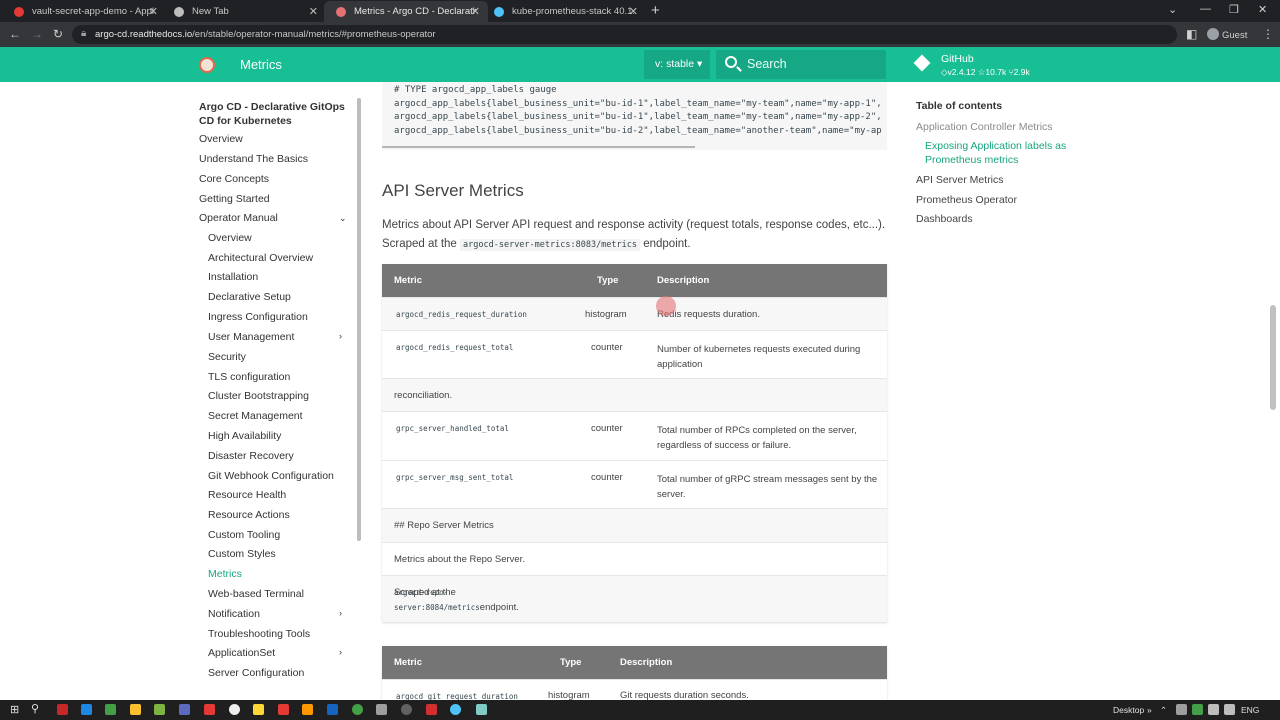 The width and height of the screenshot is (1280, 720). I want to click on restore-icon: ❐, so click(1234, 9).